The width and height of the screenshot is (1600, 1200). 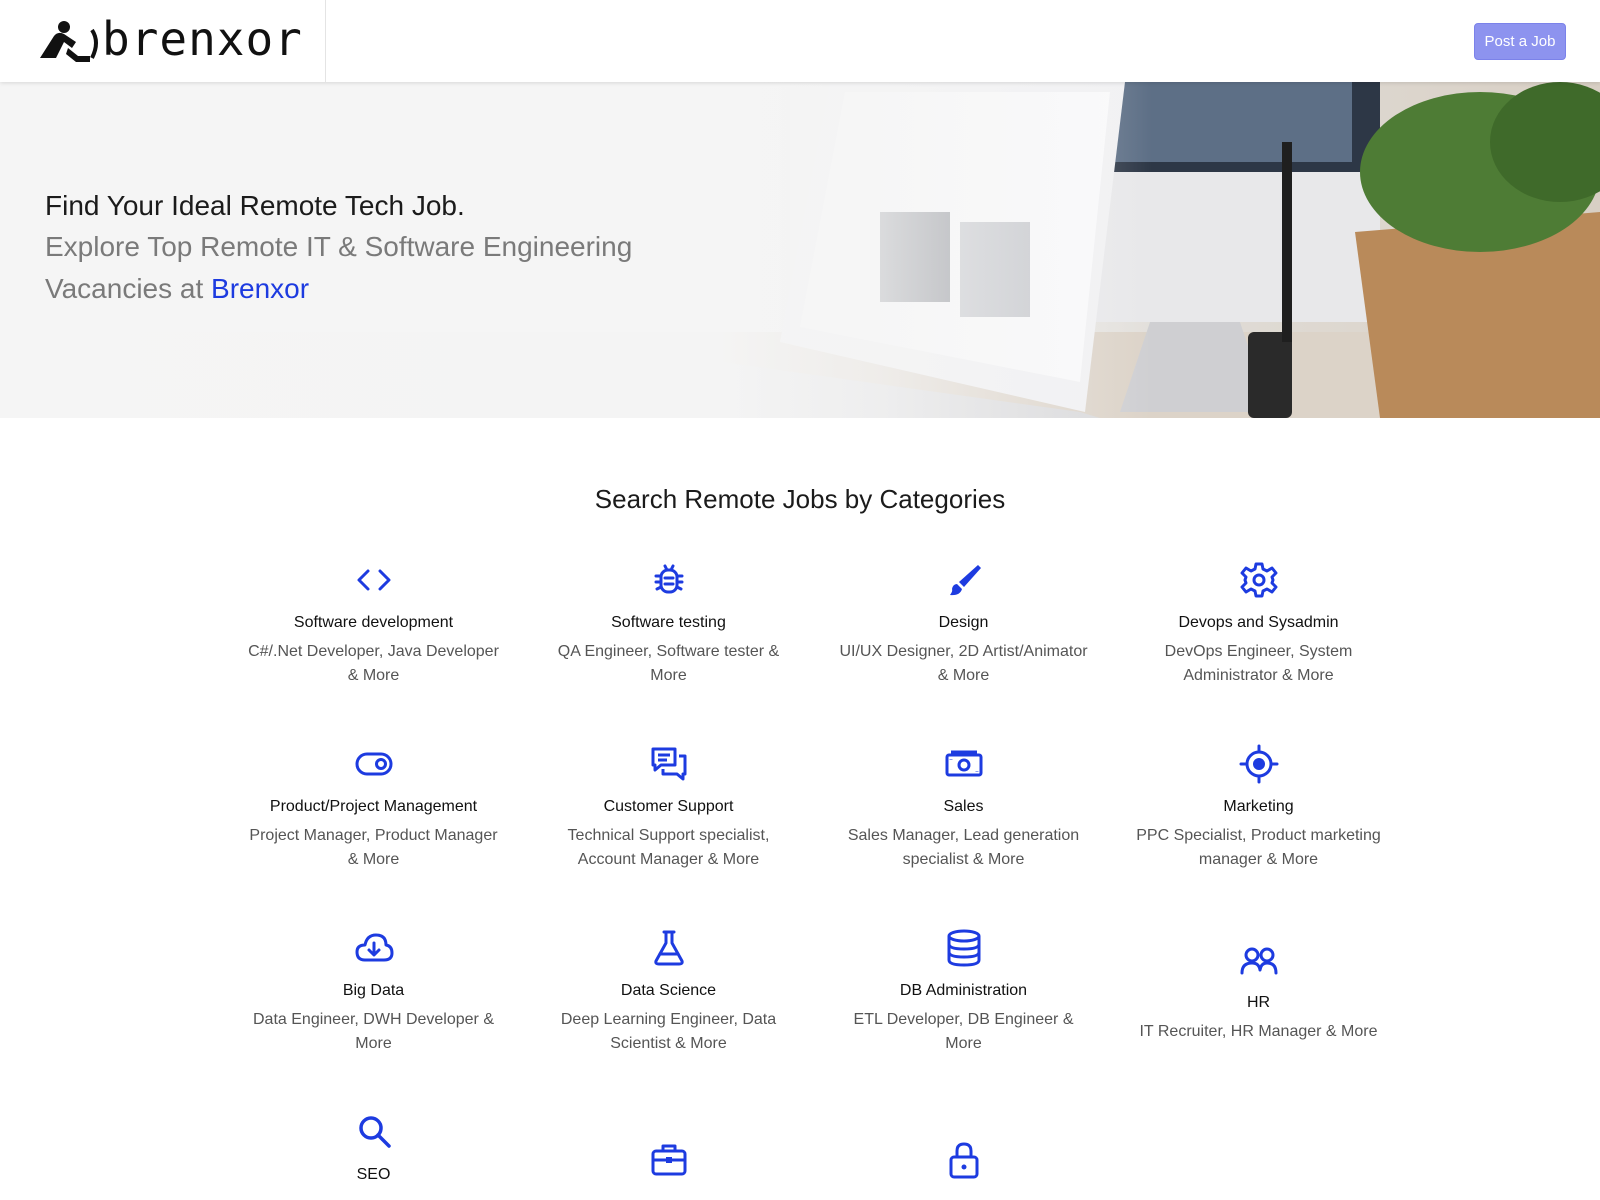 I want to click on brush-icon, so click(x=965, y=580).